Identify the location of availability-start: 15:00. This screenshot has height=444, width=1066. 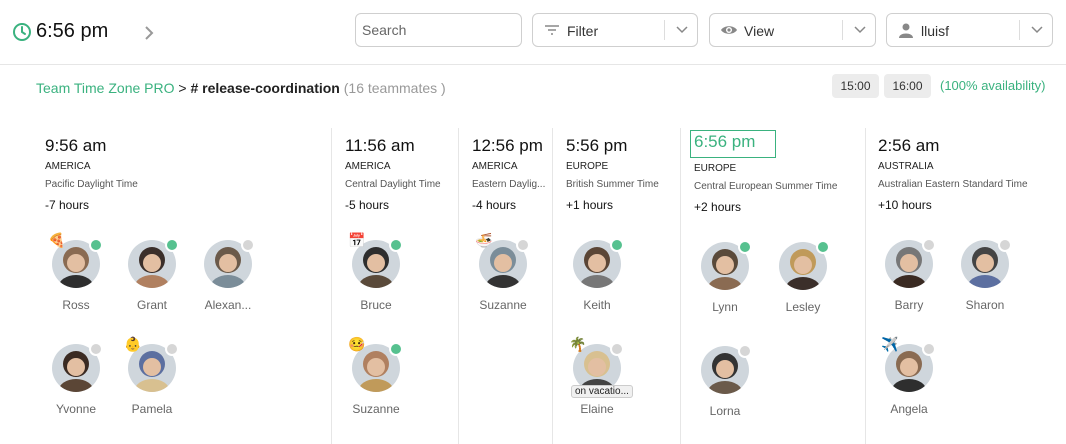
(855, 86).